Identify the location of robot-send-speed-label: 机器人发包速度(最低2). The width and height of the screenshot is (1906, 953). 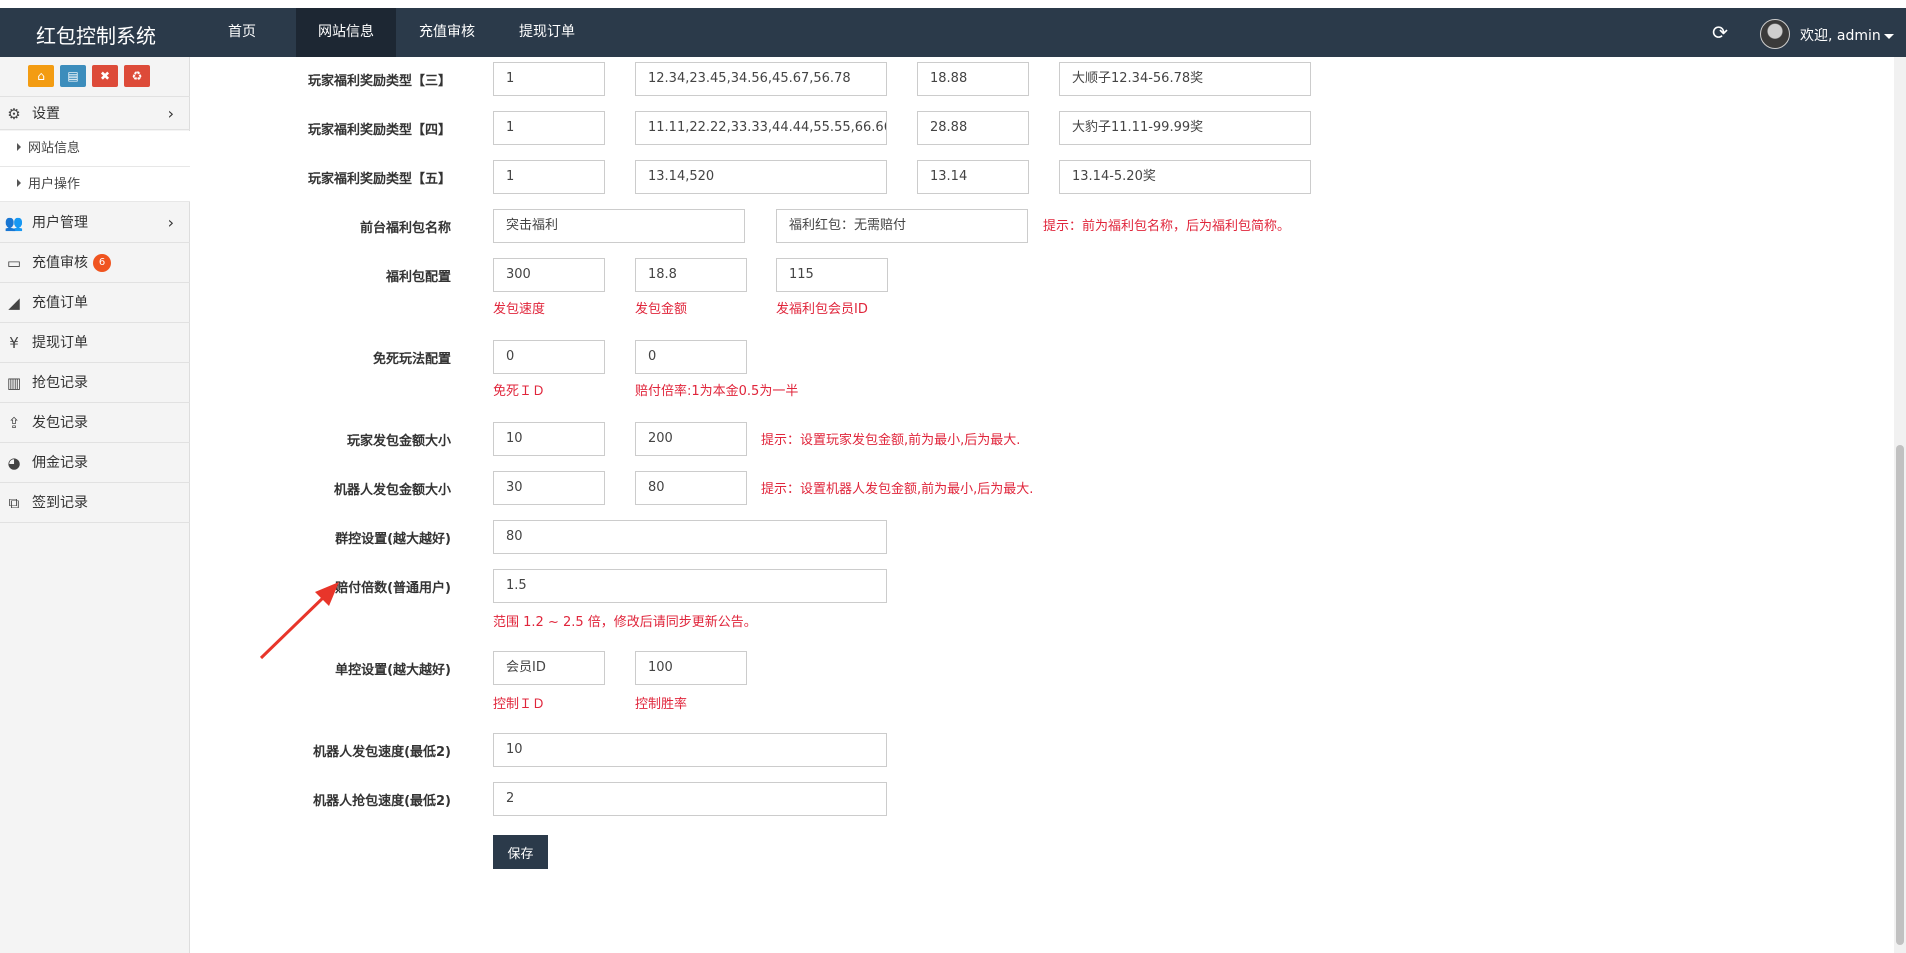
(382, 752).